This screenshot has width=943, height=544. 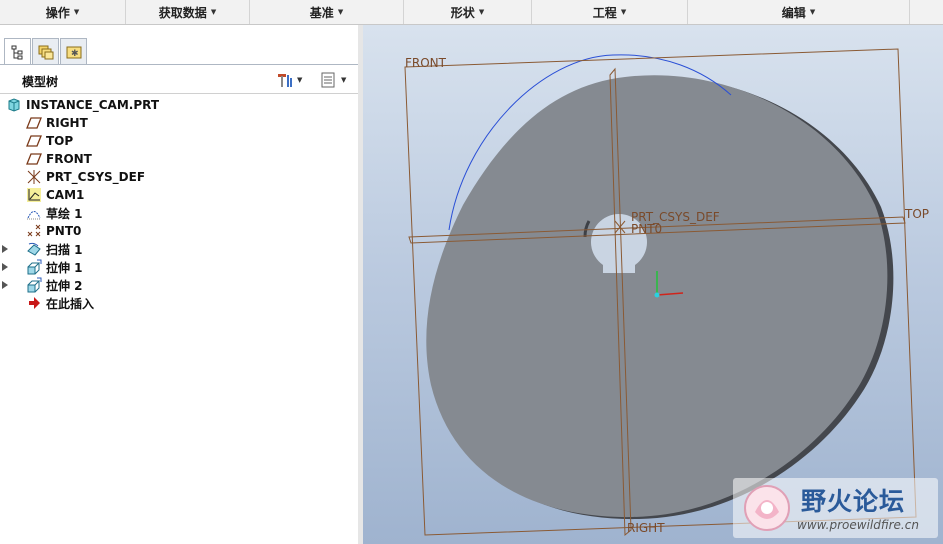 I want to click on insert-here-arrow-icon, so click(x=34, y=303).